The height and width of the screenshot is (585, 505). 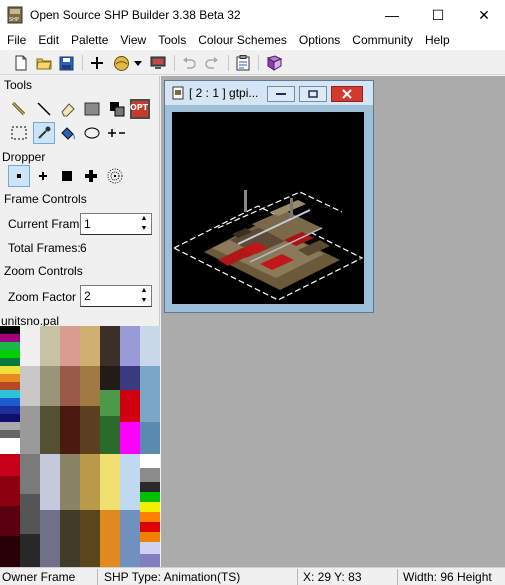 I want to click on current-frame-arrows: ▲ ▼, so click(x=144, y=224).